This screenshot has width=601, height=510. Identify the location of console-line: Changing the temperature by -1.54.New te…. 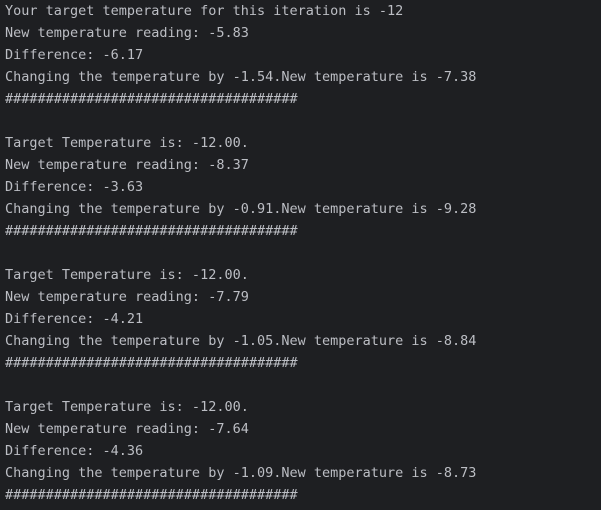
(241, 77).